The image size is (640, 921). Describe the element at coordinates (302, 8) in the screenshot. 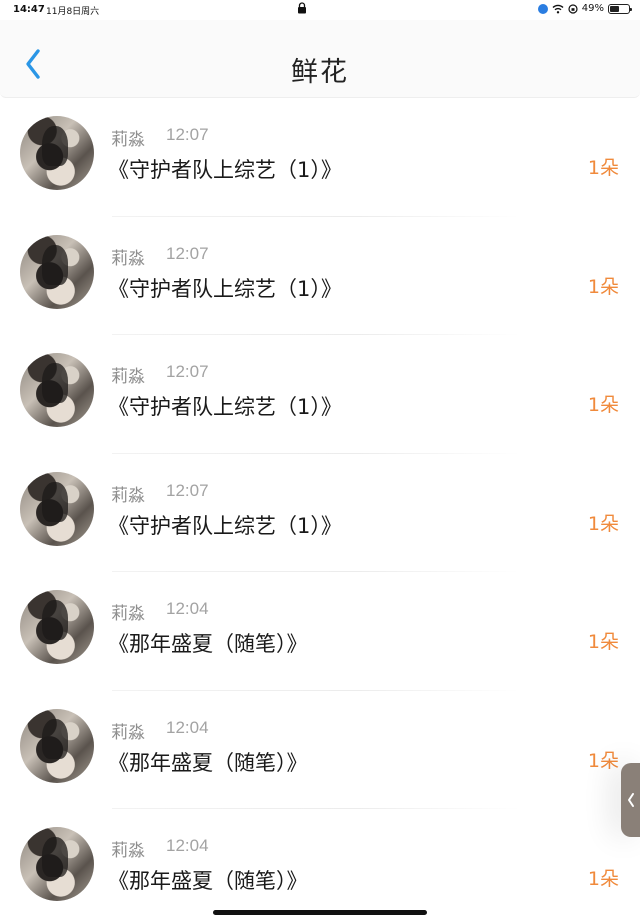

I see `lock-icon` at that location.